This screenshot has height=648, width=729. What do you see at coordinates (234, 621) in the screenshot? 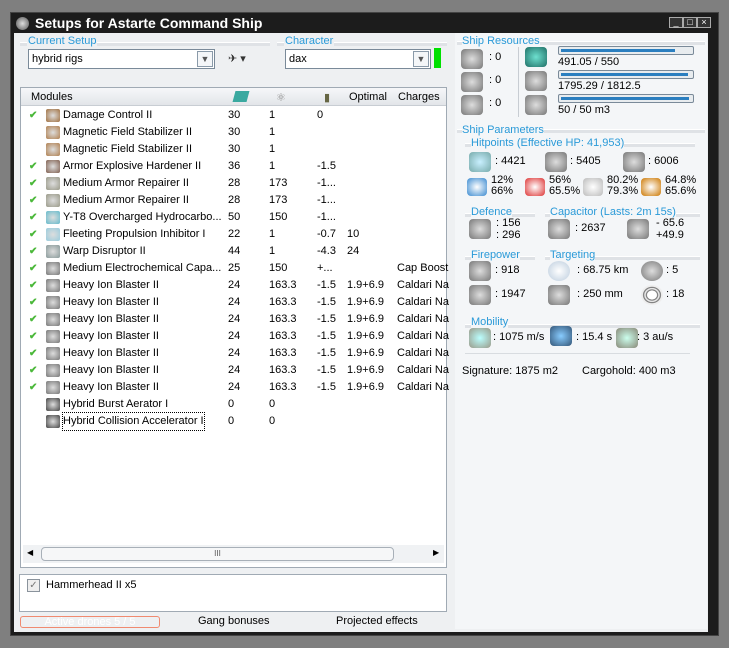
I see `tab-gang-bonuses: Gang bonuses` at bounding box center [234, 621].